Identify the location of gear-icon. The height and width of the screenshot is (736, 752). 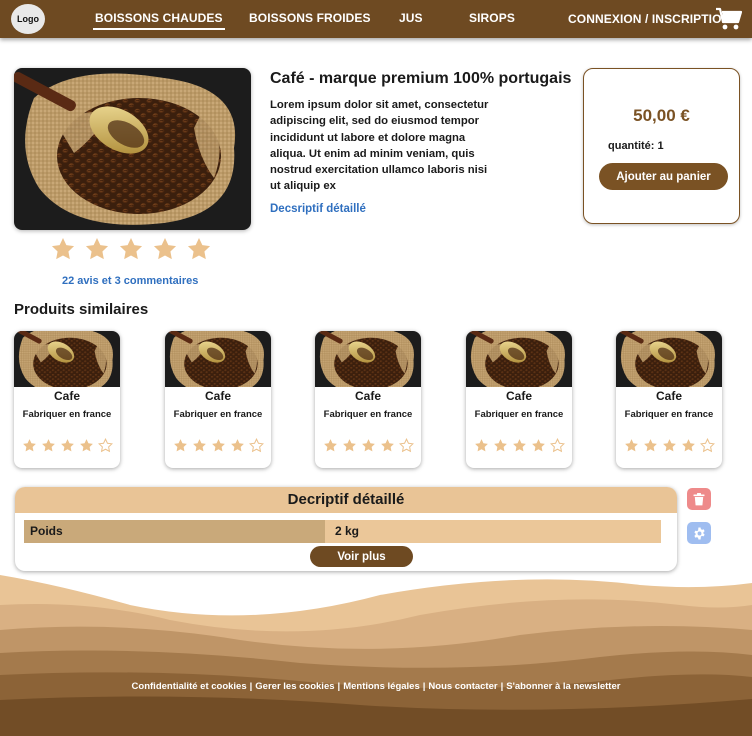
(699, 533).